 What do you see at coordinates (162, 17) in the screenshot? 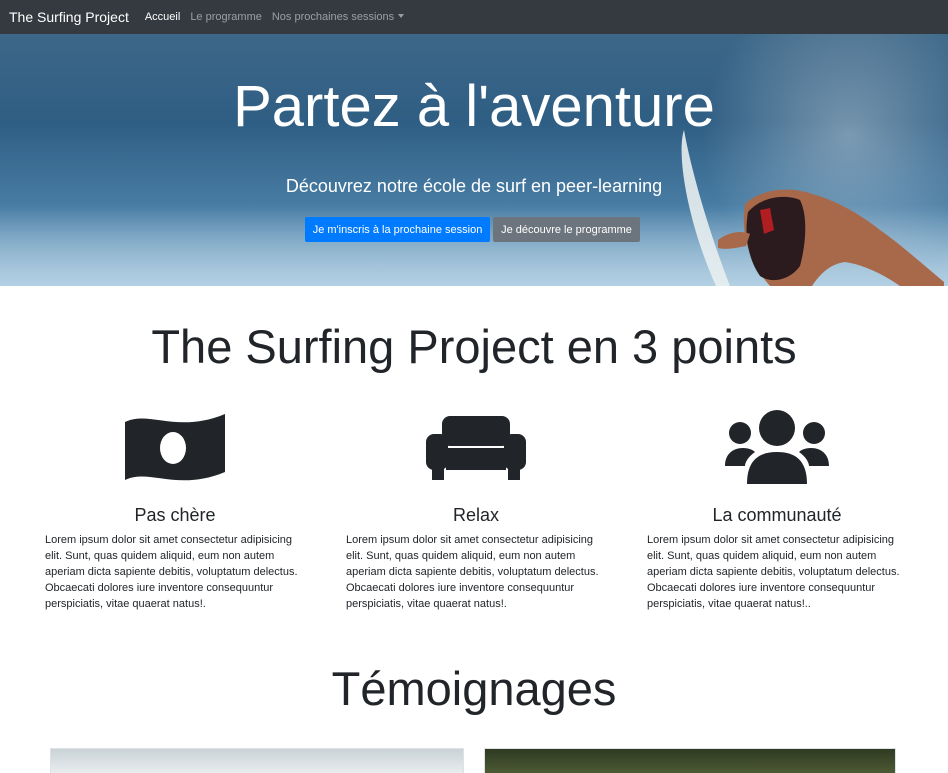
I see `nav-link-accueil: Accueil` at bounding box center [162, 17].